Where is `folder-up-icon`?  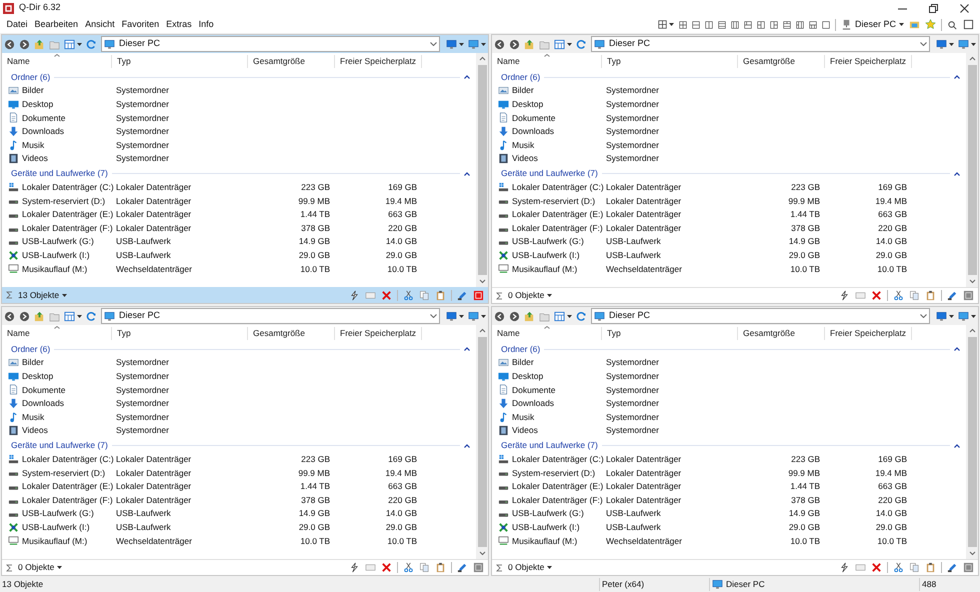
folder-up-icon is located at coordinates (529, 316).